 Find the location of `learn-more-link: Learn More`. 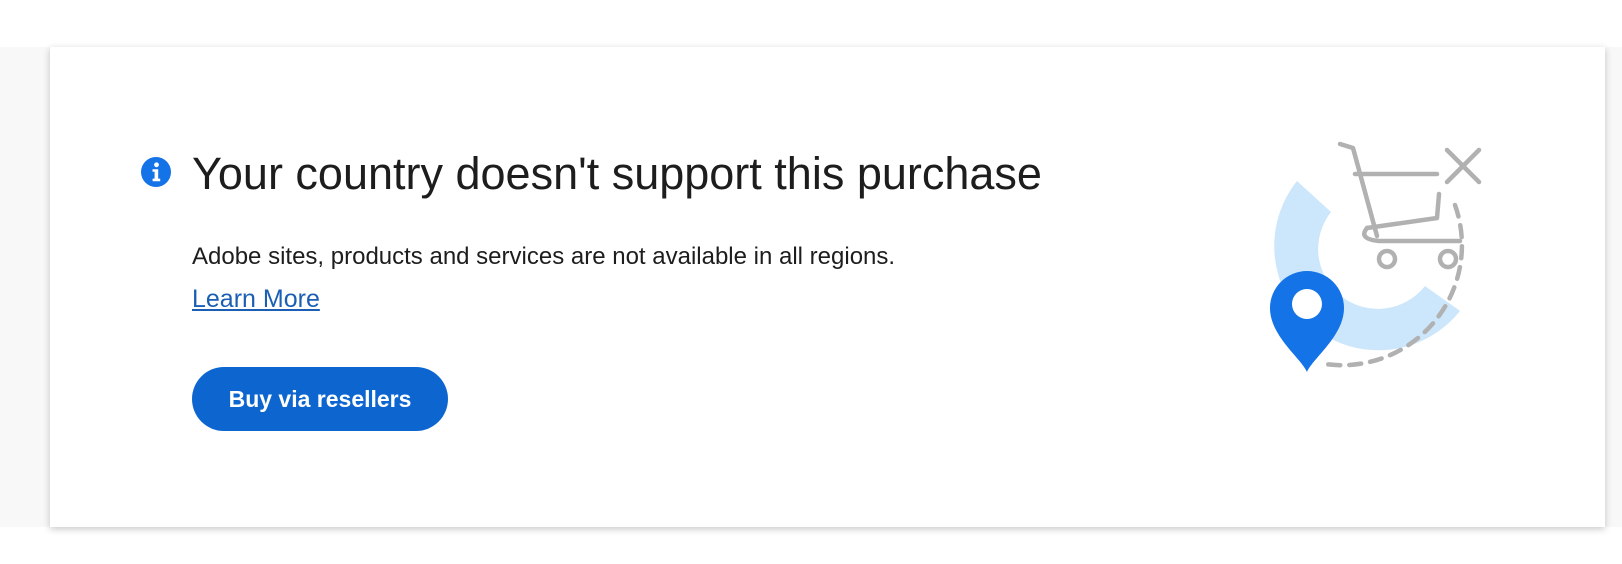

learn-more-link: Learn More is located at coordinates (256, 299).